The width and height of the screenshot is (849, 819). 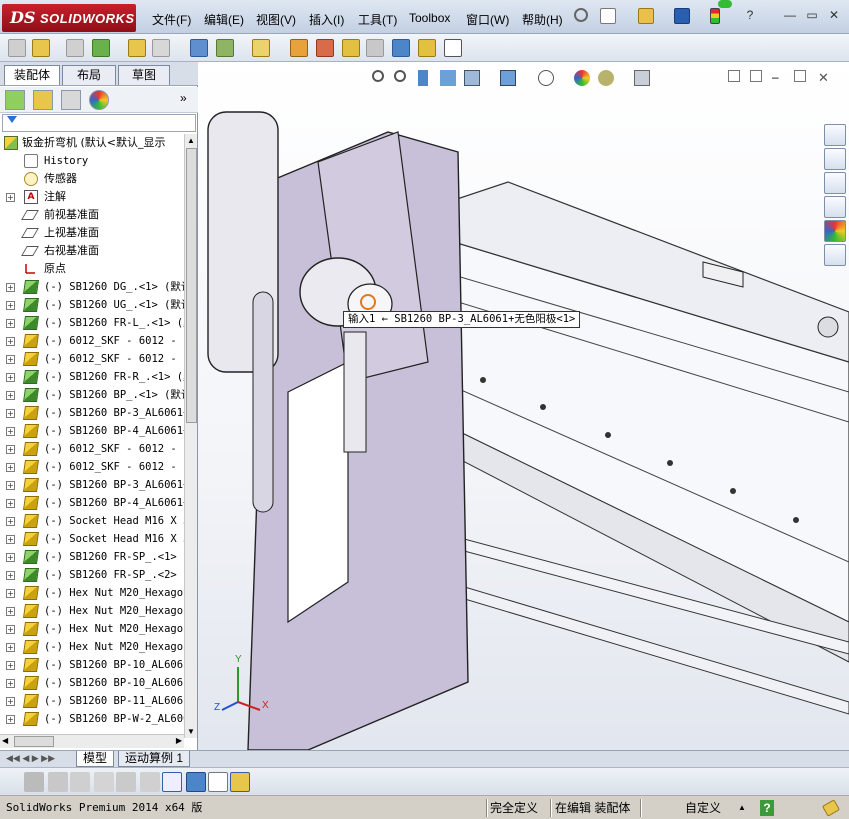 What do you see at coordinates (835, 255) in the screenshot?
I see `custom-properties-icon` at bounding box center [835, 255].